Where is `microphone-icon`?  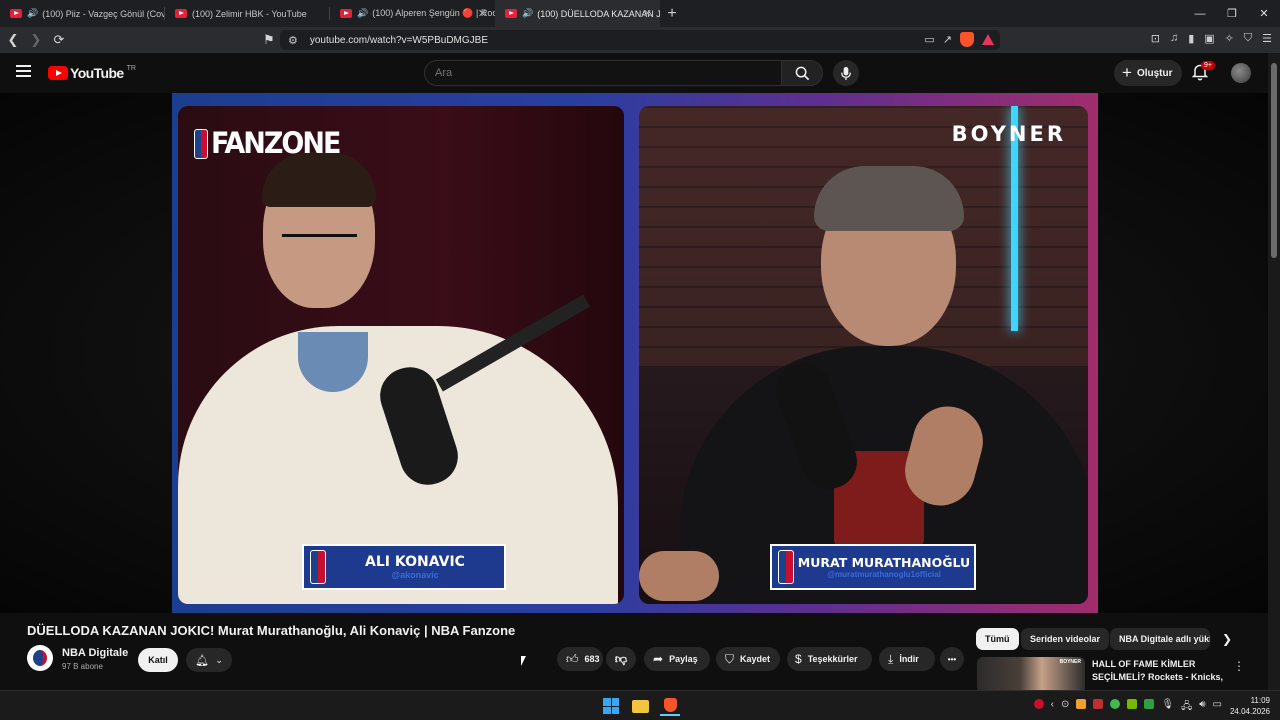
microphone-icon is located at coordinates (846, 73).